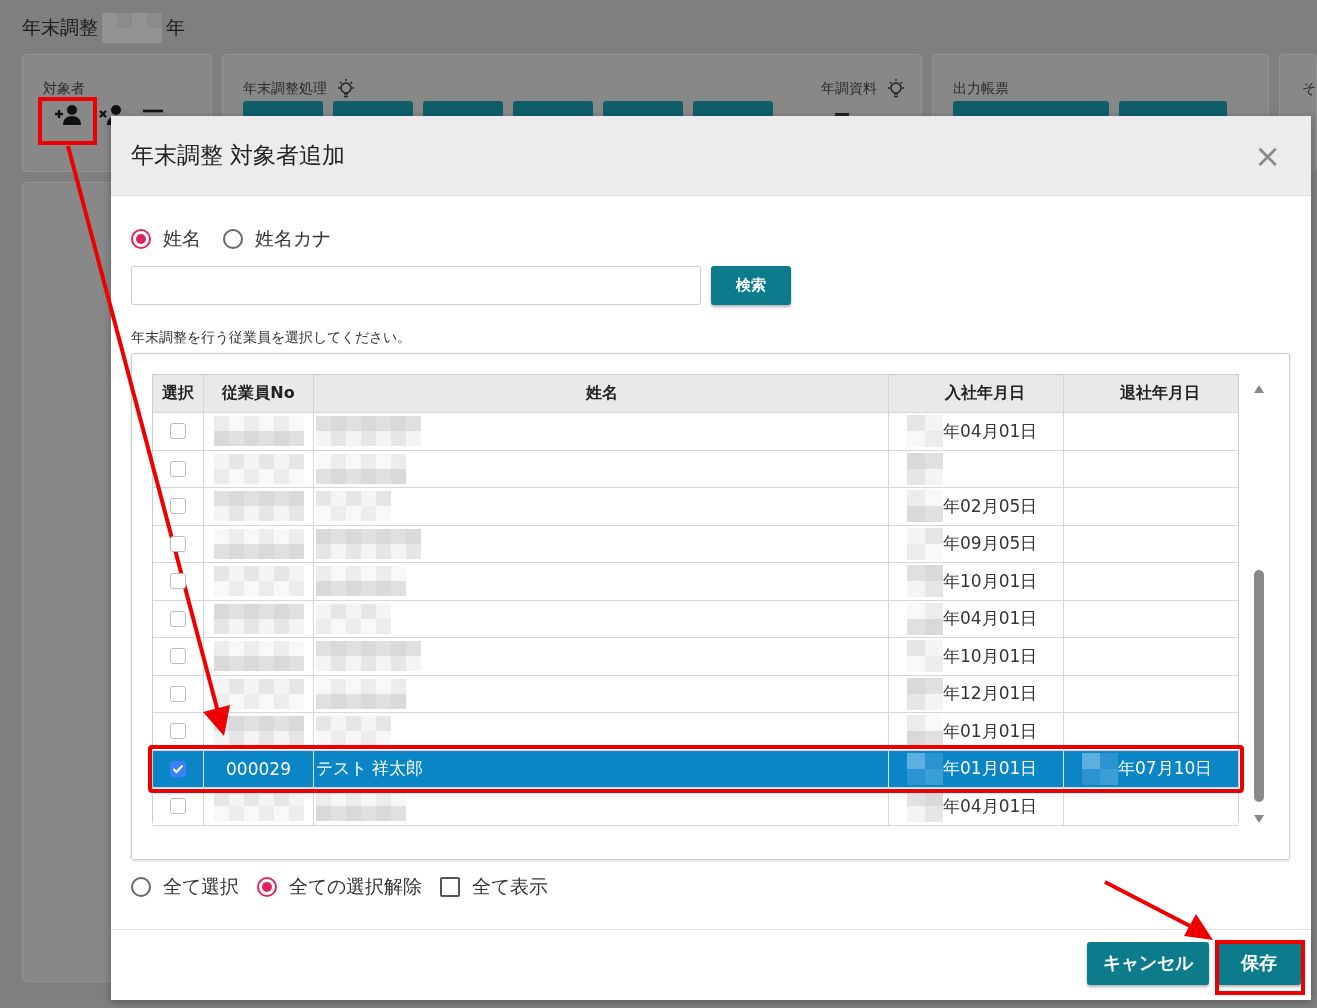 This screenshot has height=1008, width=1317. Describe the element at coordinates (976, 393) in the screenshot. I see `column-header: 入社年月日` at that location.